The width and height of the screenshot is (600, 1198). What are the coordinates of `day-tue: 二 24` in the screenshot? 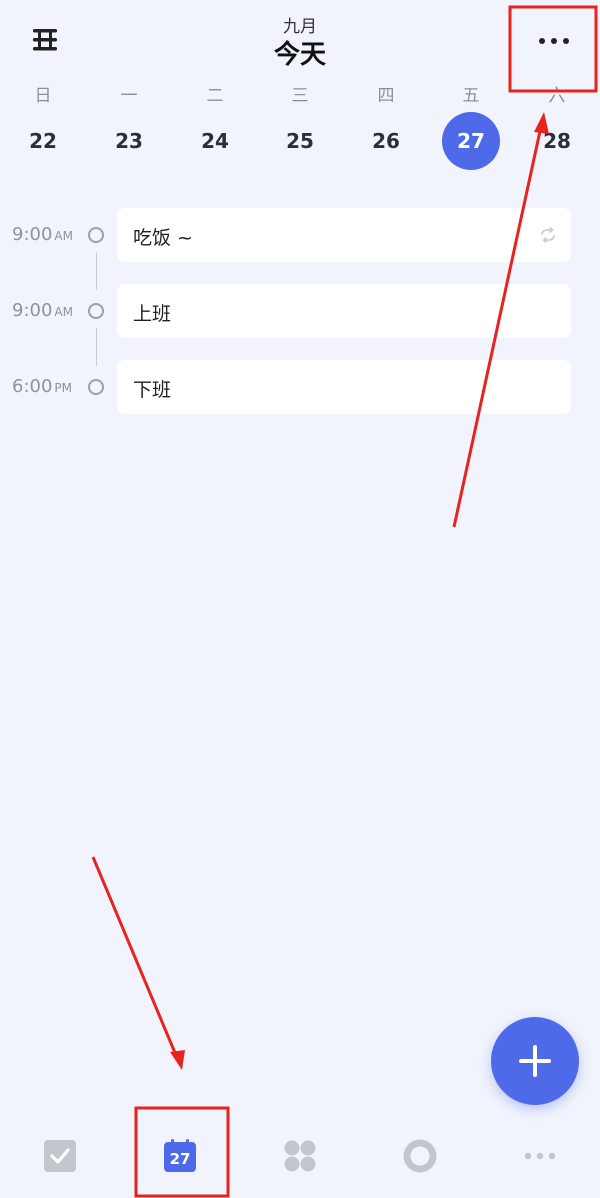 It's located at (215, 130).